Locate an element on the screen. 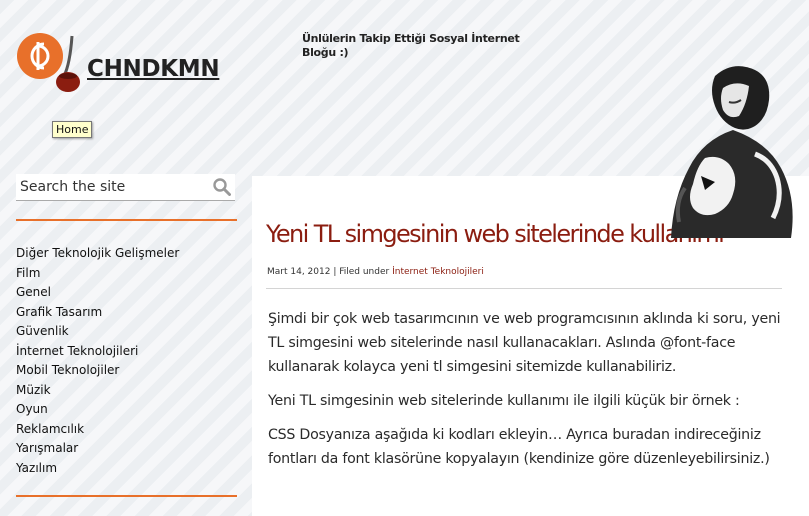 Image resolution: width=809 pixels, height=516 pixels. header-person-illustration is located at coordinates (732, 152).